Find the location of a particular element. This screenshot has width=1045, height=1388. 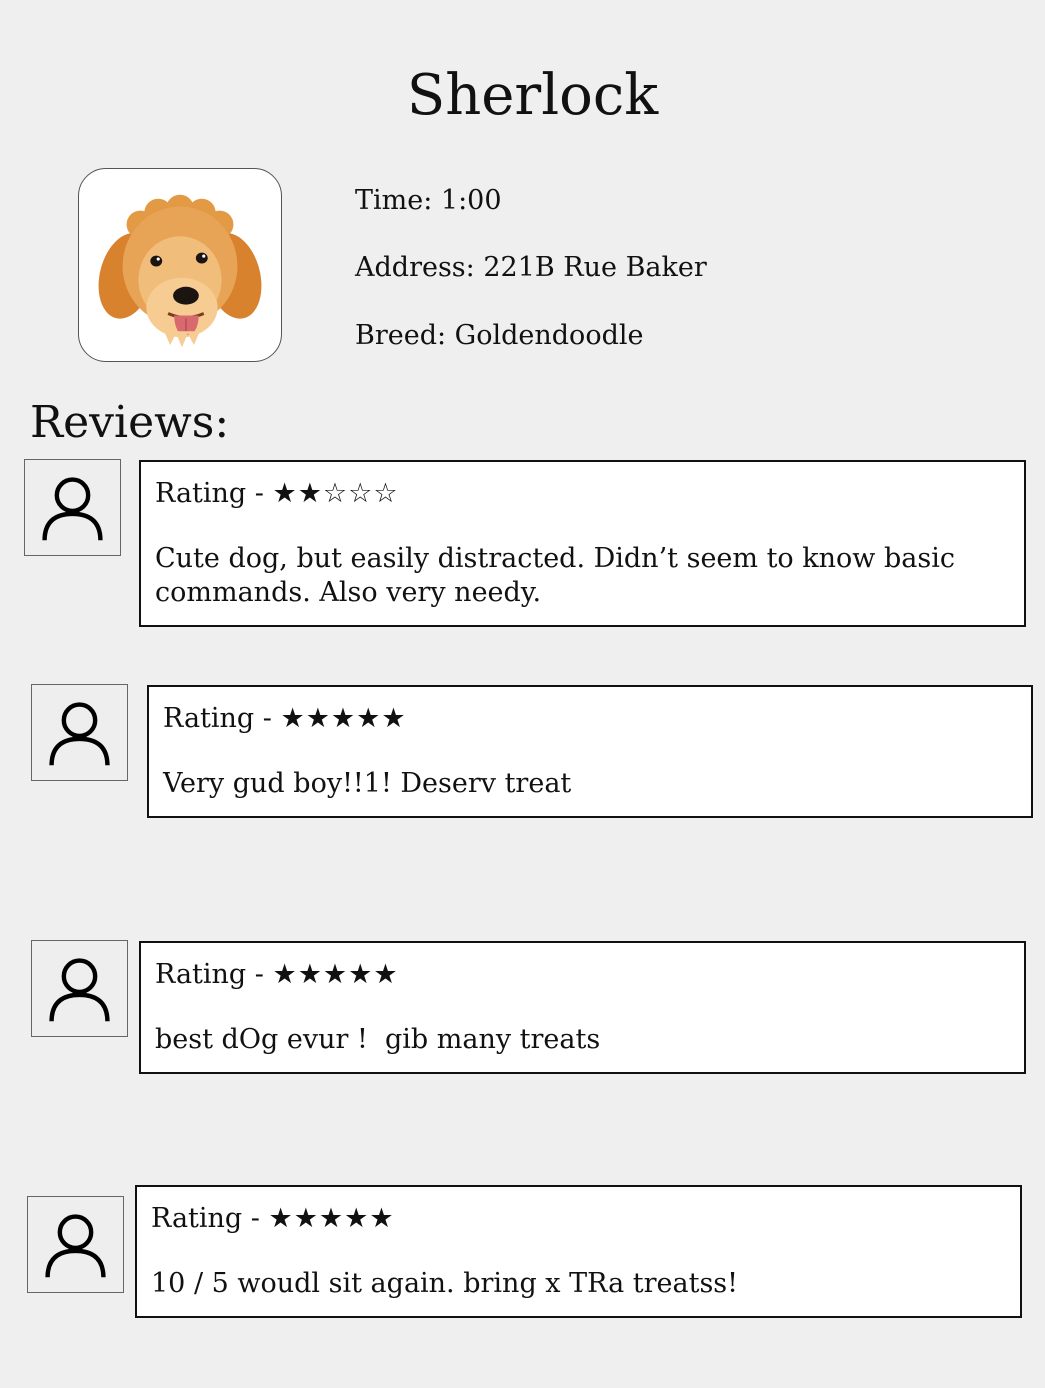

address: Address: 221B Rue Baker is located at coordinates (531, 267).